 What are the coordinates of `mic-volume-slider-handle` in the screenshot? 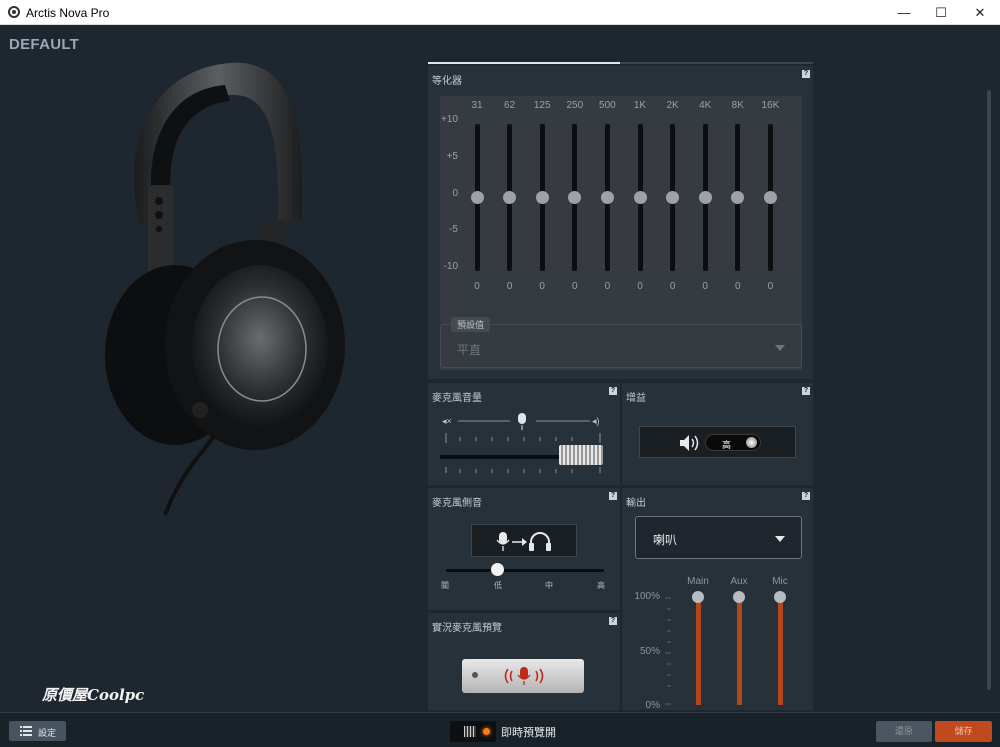 It's located at (580, 455).